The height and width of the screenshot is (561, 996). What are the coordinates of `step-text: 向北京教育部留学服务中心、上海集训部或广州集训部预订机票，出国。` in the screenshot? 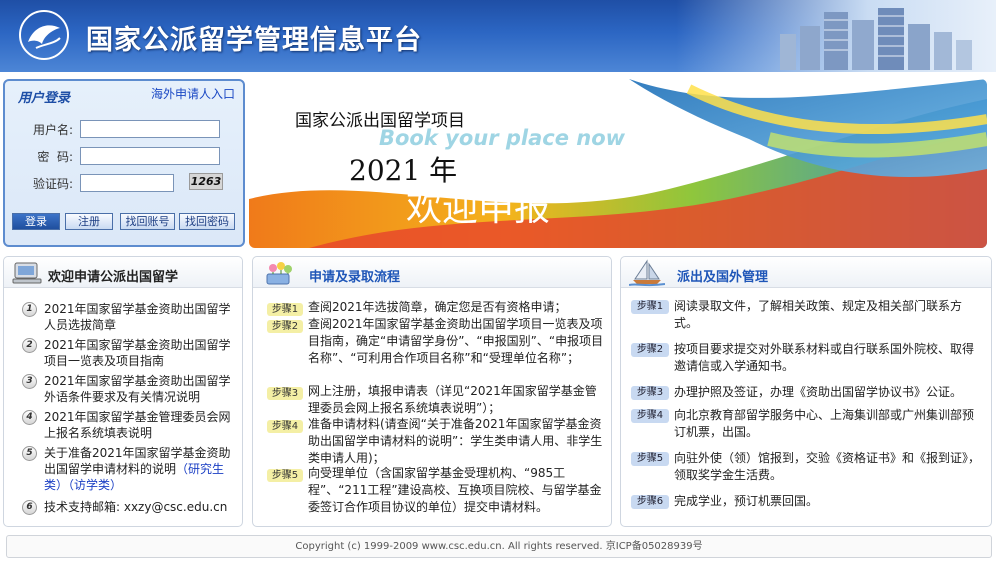 It's located at (824, 423).